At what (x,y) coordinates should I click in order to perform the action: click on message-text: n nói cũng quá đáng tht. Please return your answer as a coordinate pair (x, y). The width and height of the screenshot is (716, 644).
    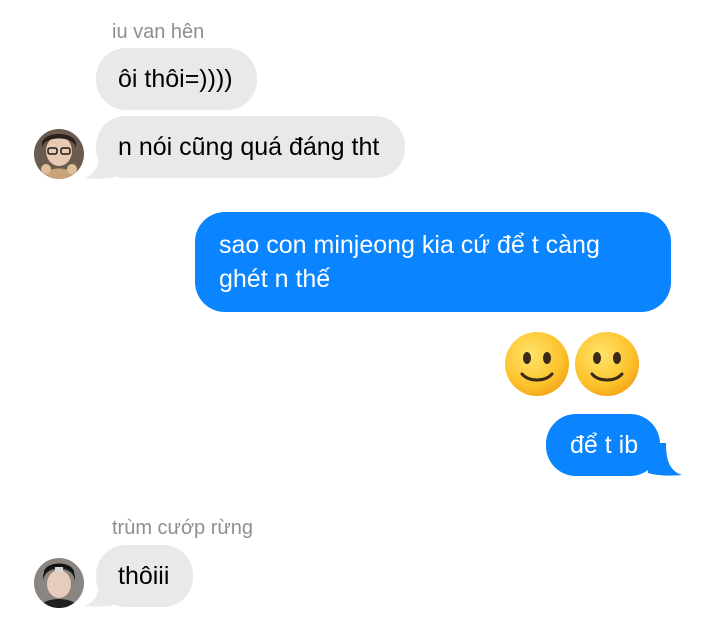
    Looking at the image, I should click on (249, 147).